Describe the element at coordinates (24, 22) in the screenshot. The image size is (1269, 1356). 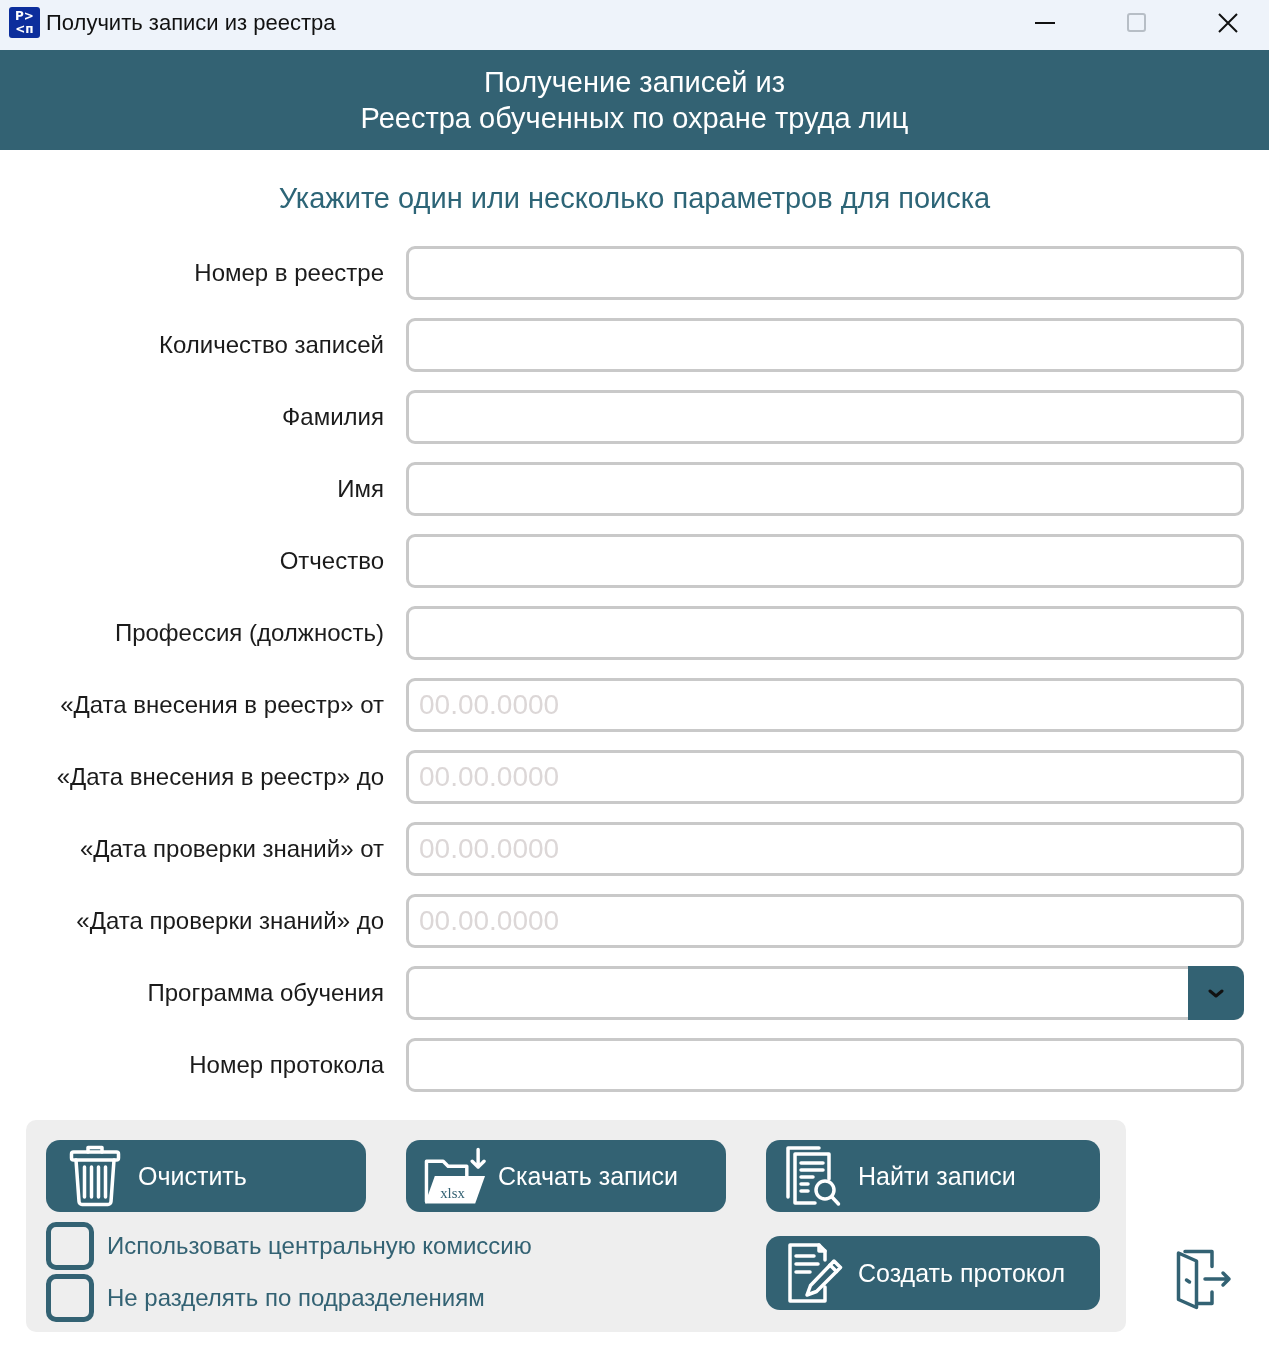
I see `logo-text: Р> <п` at that location.